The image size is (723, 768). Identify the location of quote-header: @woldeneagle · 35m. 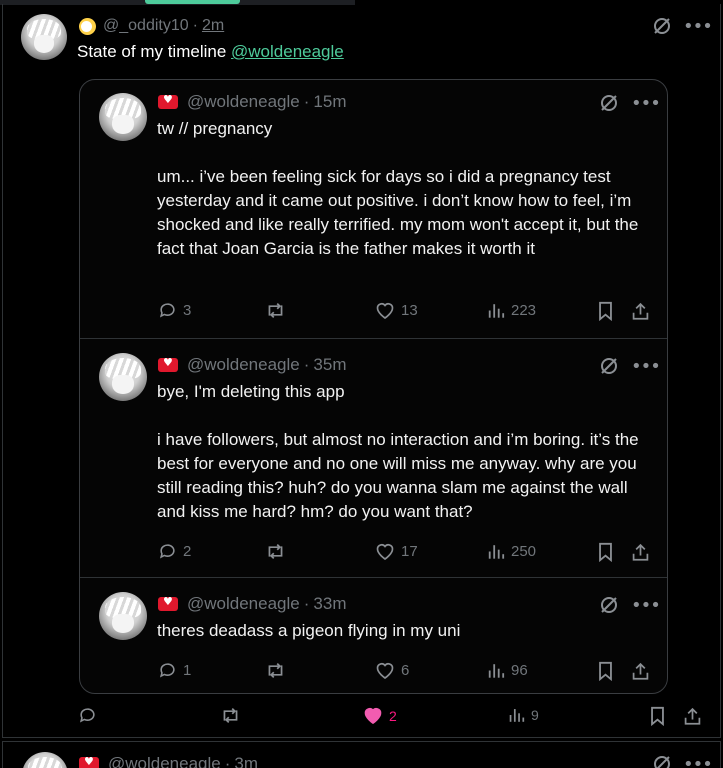
(252, 365).